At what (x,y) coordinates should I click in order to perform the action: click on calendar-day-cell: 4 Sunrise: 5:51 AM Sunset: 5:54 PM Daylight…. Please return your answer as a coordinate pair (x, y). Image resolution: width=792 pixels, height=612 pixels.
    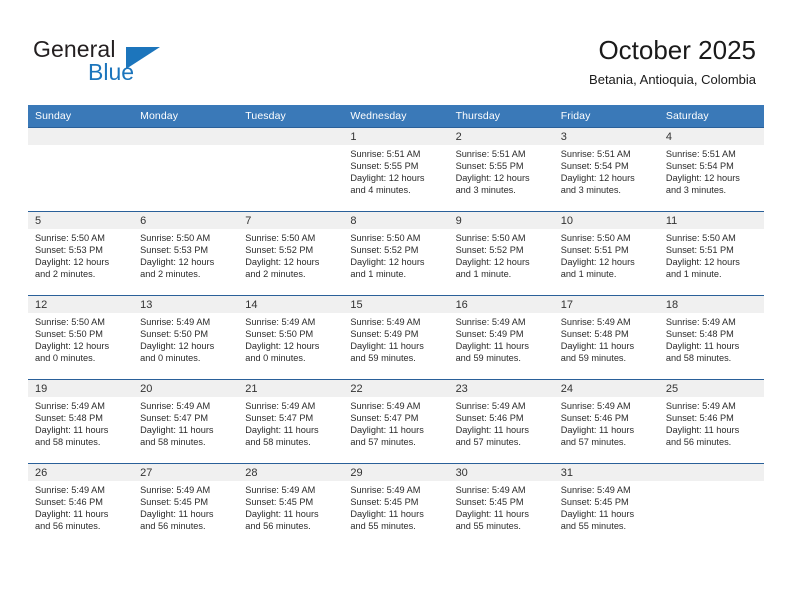
    Looking at the image, I should click on (711, 169).